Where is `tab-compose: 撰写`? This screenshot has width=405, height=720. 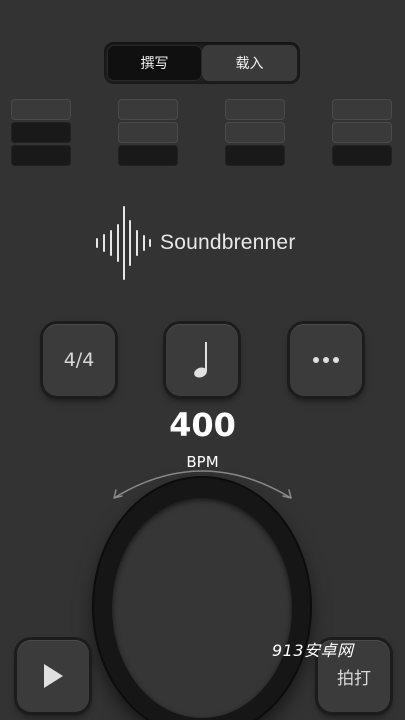
tab-compose: 撰写 is located at coordinates (154, 63).